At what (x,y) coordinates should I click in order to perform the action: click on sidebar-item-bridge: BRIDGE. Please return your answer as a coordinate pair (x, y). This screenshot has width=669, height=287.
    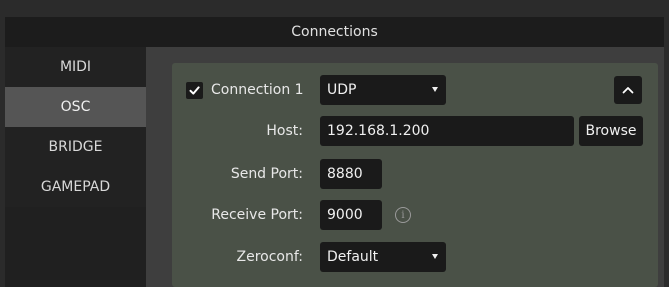
    Looking at the image, I should click on (75, 147).